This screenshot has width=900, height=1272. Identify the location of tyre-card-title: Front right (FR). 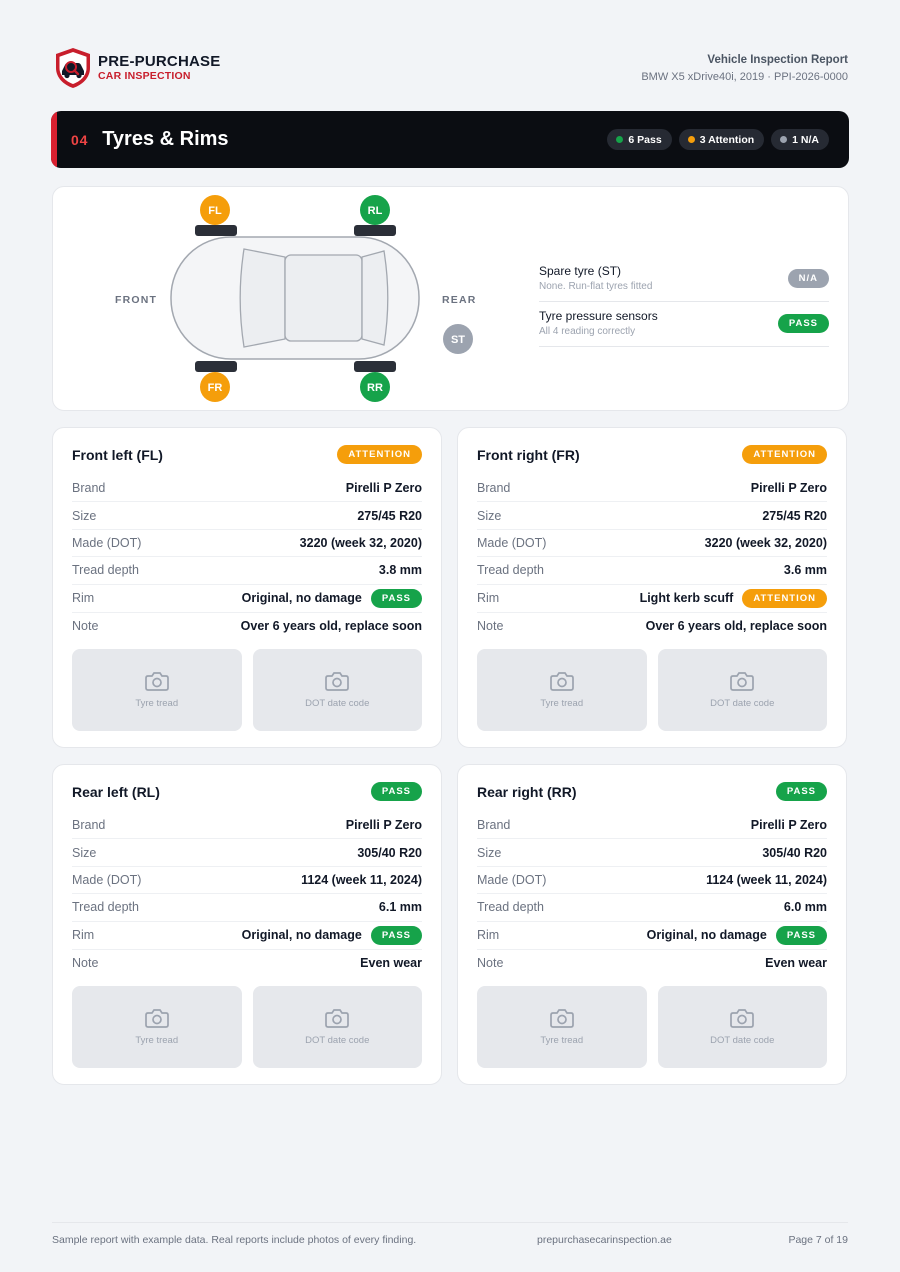
(528, 455).